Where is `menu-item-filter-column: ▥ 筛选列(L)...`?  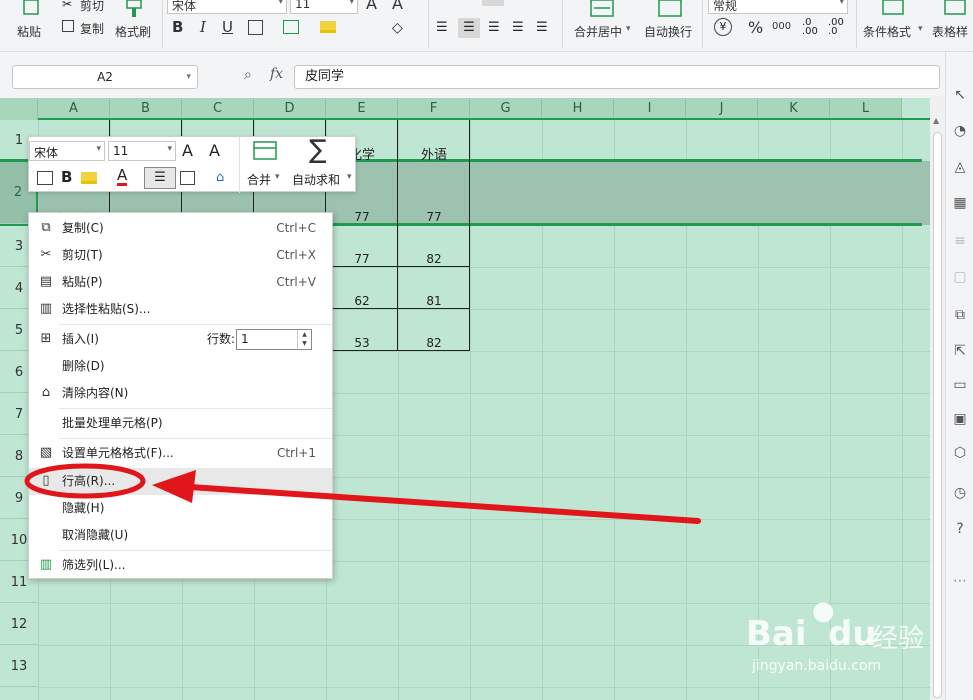 menu-item-filter-column: ▥ 筛选列(L)... is located at coordinates (180, 565).